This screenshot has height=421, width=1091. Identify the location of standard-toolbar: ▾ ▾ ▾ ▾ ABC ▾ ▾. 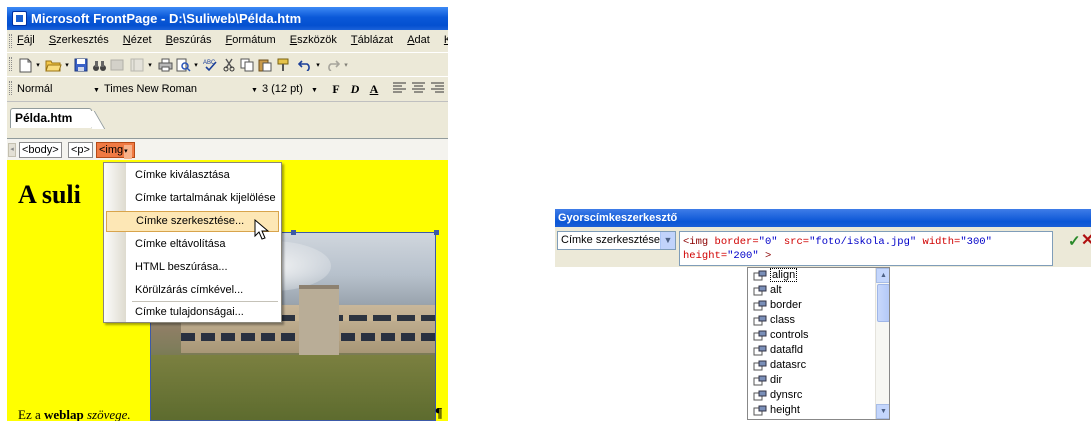
(227, 64).